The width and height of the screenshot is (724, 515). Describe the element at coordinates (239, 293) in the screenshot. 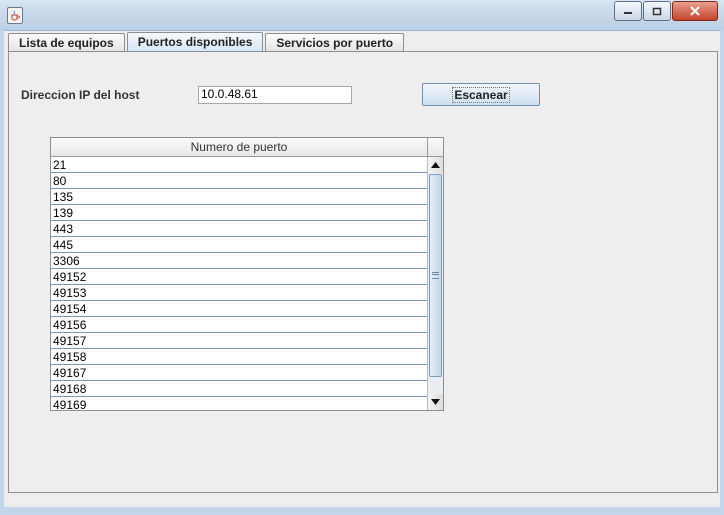

I see `table-row: 49153` at that location.